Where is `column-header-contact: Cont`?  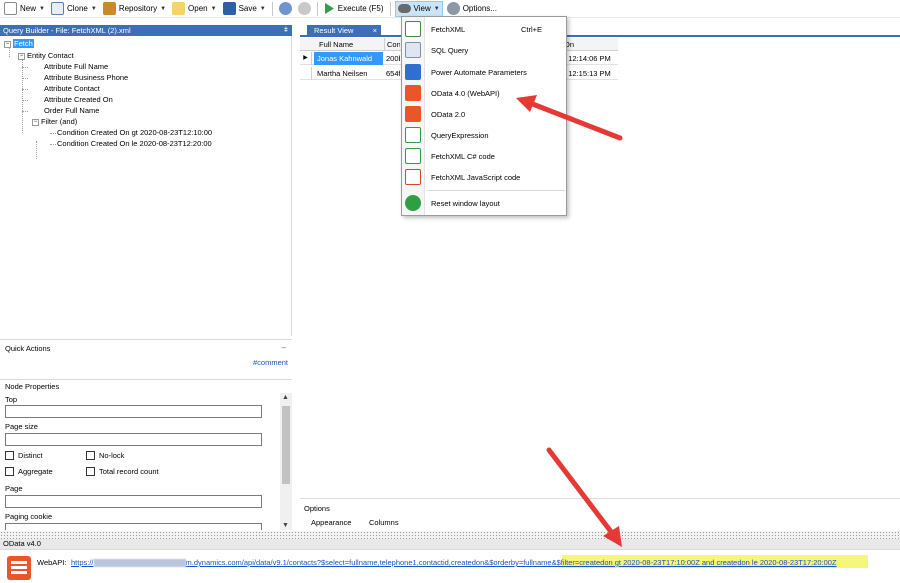
column-header-contact: Cont is located at coordinates (392, 44).